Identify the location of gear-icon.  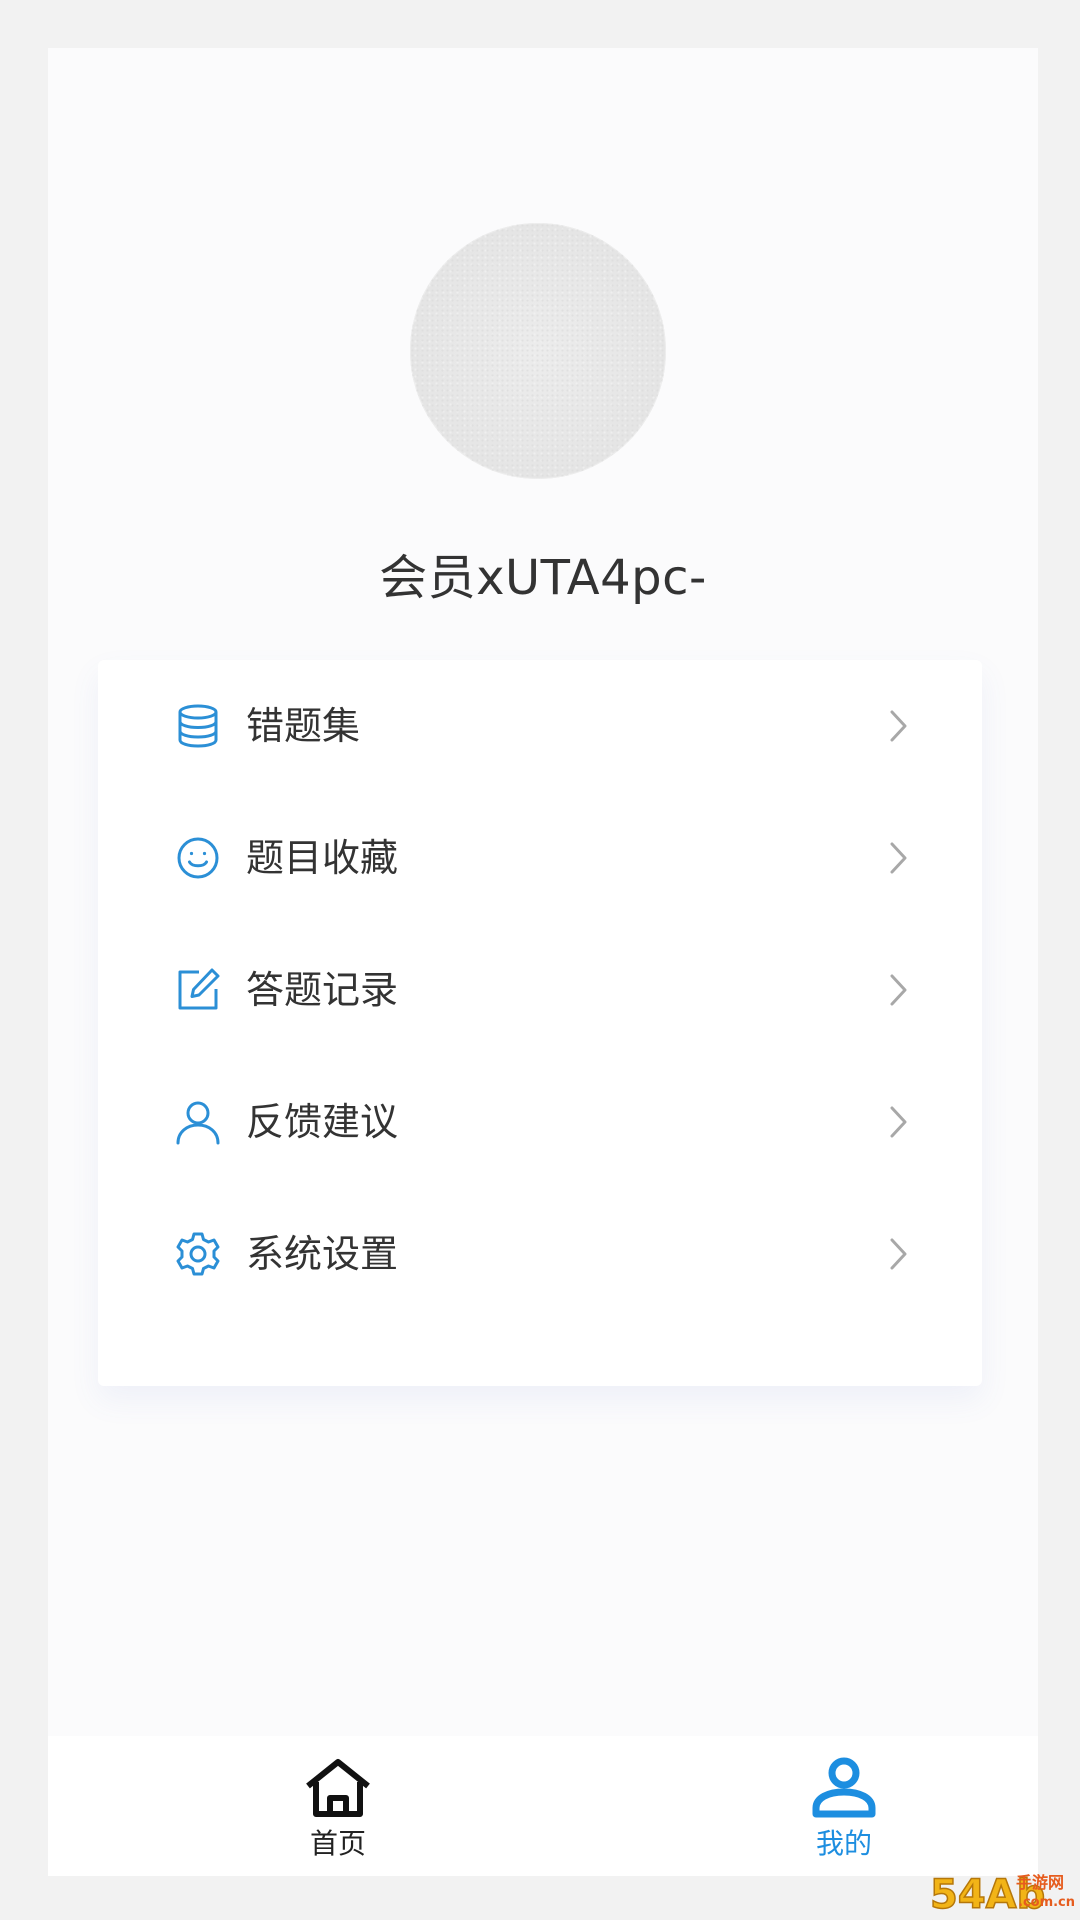
(198, 1254).